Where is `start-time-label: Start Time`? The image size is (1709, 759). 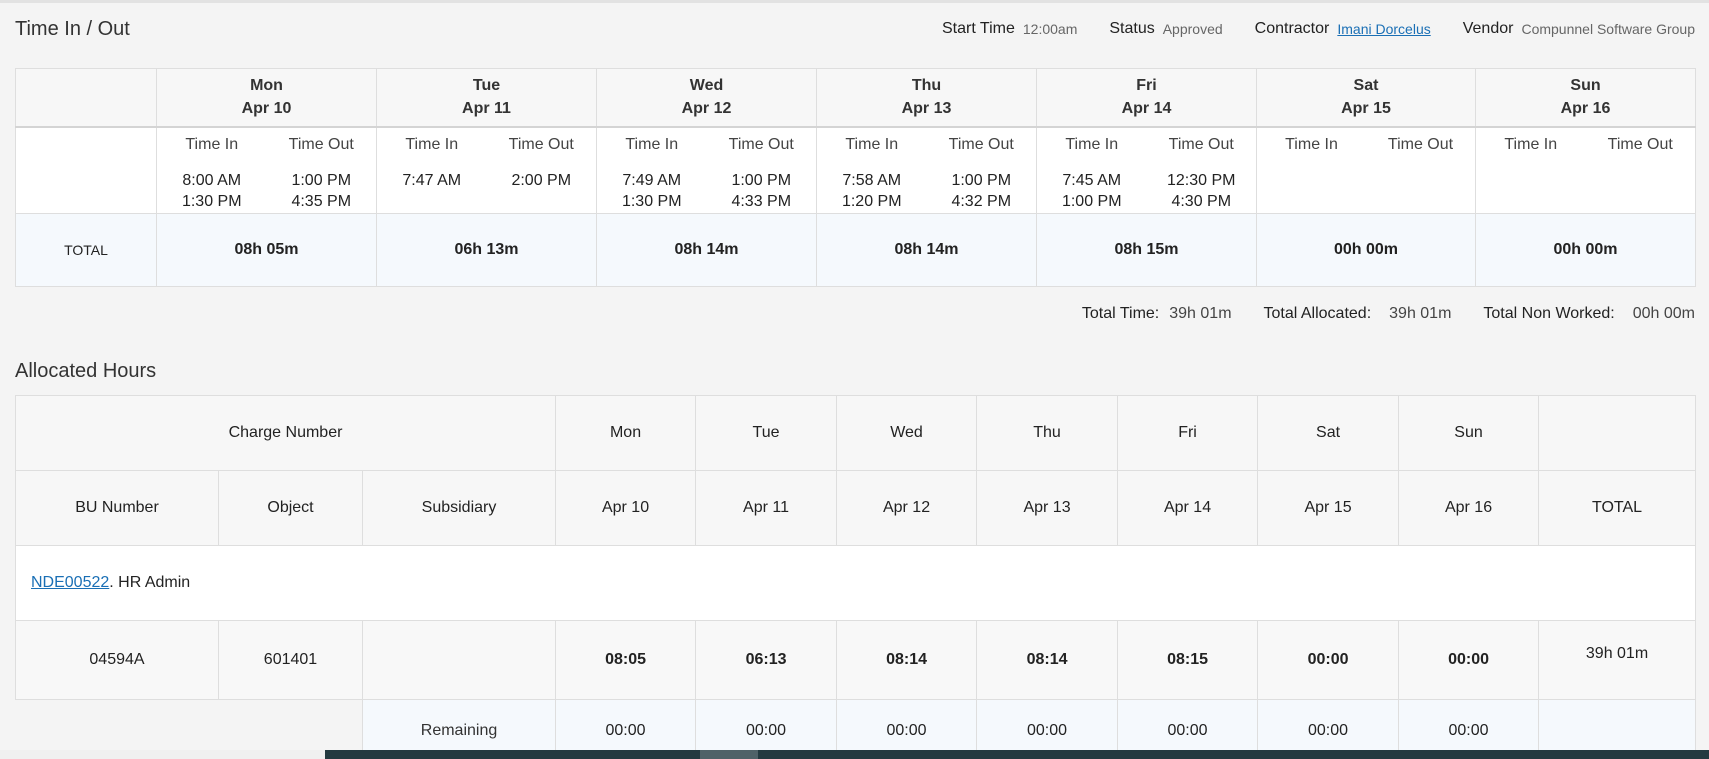 start-time-label: Start Time is located at coordinates (978, 28).